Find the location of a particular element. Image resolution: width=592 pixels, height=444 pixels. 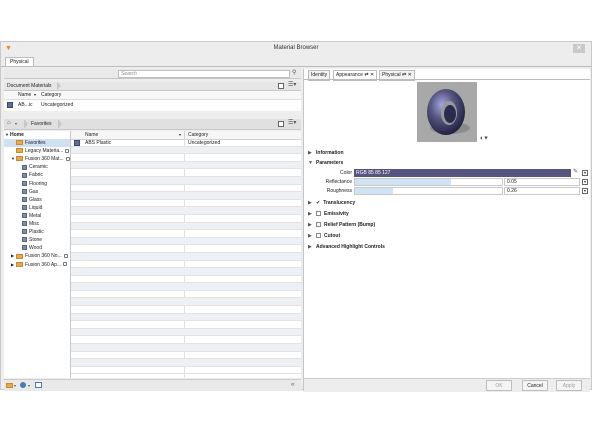

relief-checkbox is located at coordinates (318, 225).